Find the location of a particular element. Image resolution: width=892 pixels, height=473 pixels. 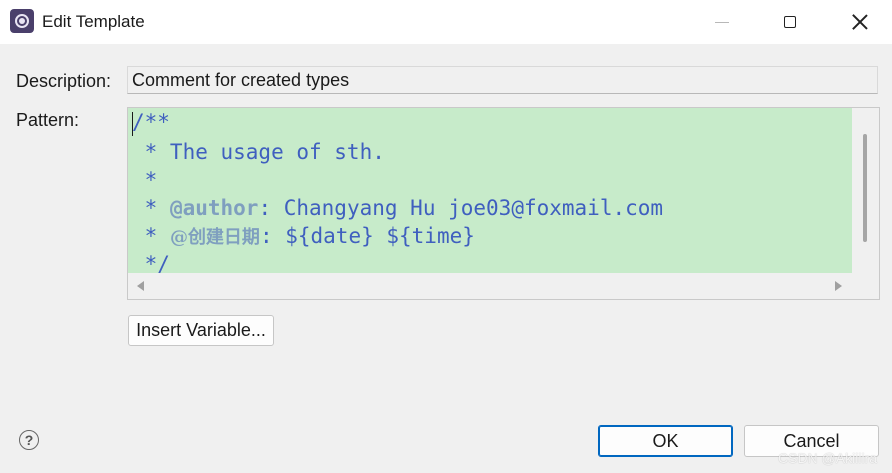

pattern-line: * @创建日期: ${date} ${time} is located at coordinates (303, 237).